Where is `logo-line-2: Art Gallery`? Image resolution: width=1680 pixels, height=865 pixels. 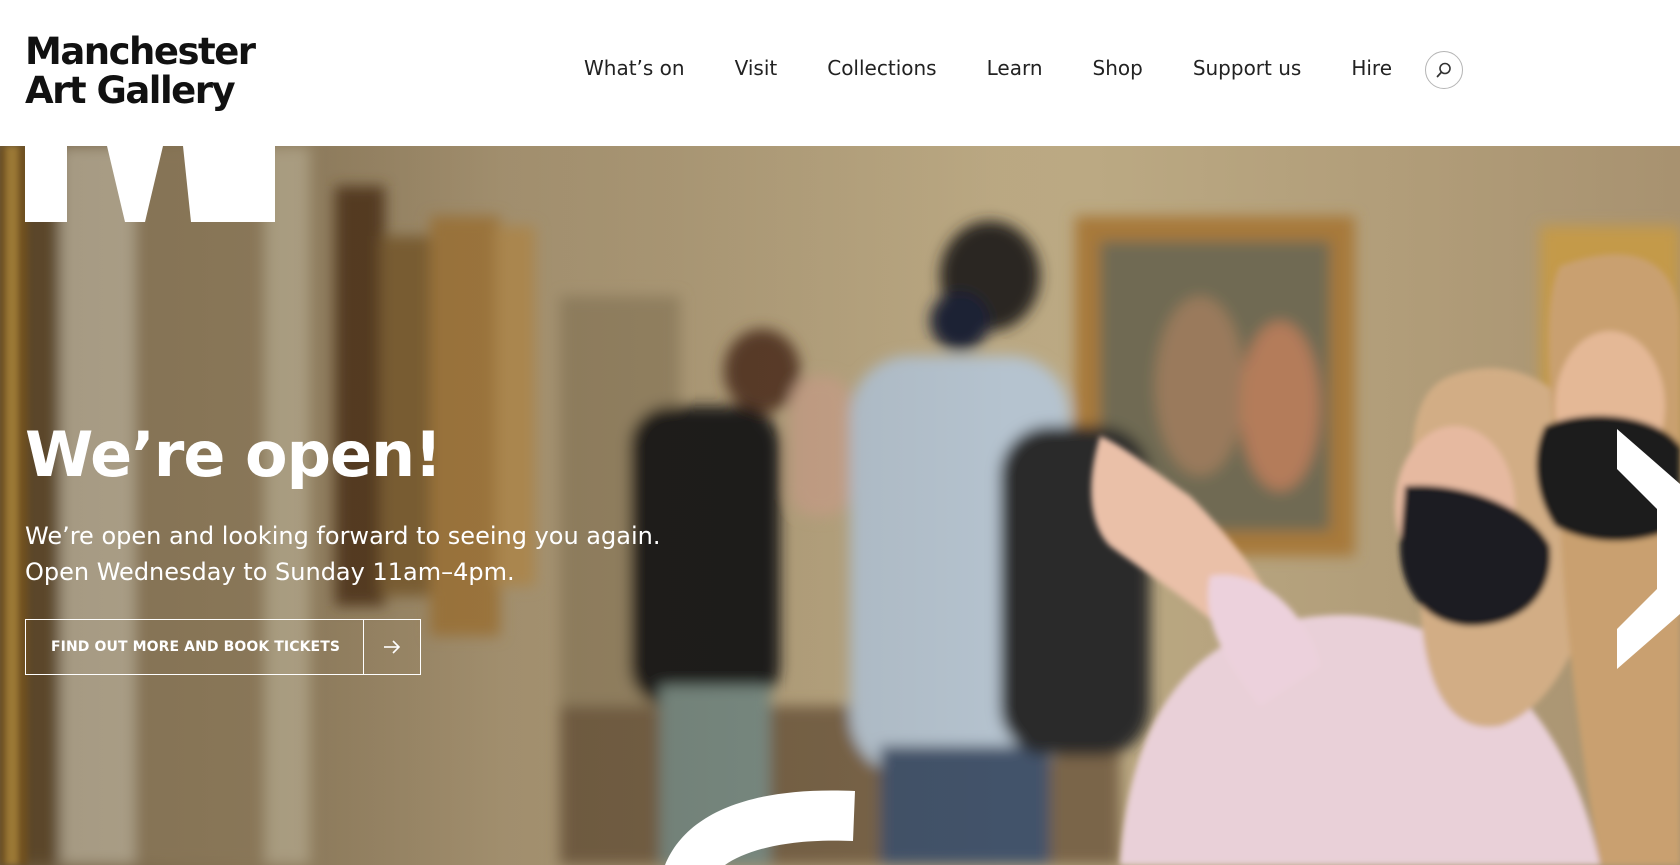 logo-line-2: Art Gallery is located at coordinates (130, 90).